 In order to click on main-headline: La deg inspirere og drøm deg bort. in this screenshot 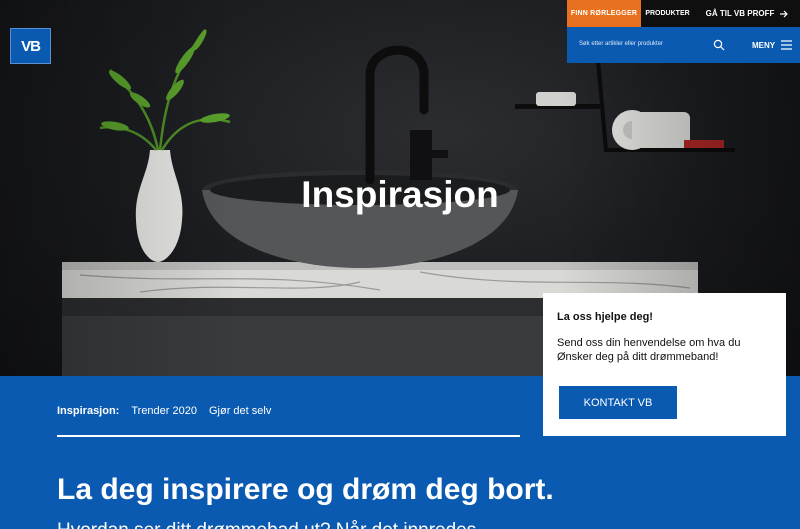, I will do `click(305, 489)`.